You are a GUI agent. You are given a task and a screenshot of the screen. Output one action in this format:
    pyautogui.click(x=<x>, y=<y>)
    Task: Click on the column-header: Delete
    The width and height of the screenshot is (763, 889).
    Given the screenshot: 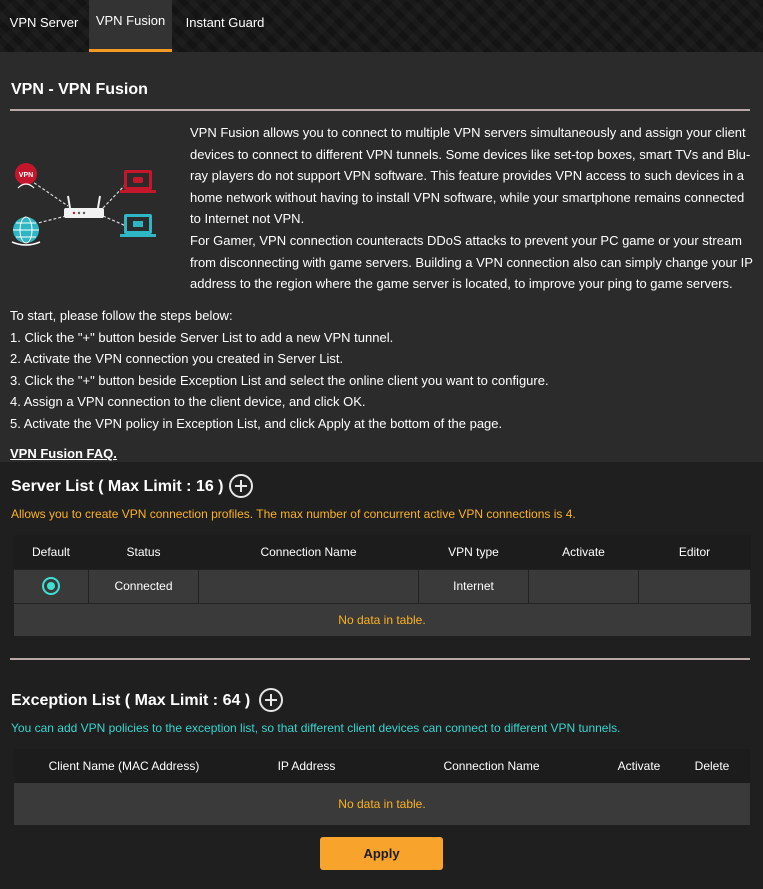 What is the action you would take?
    pyautogui.click(x=712, y=766)
    